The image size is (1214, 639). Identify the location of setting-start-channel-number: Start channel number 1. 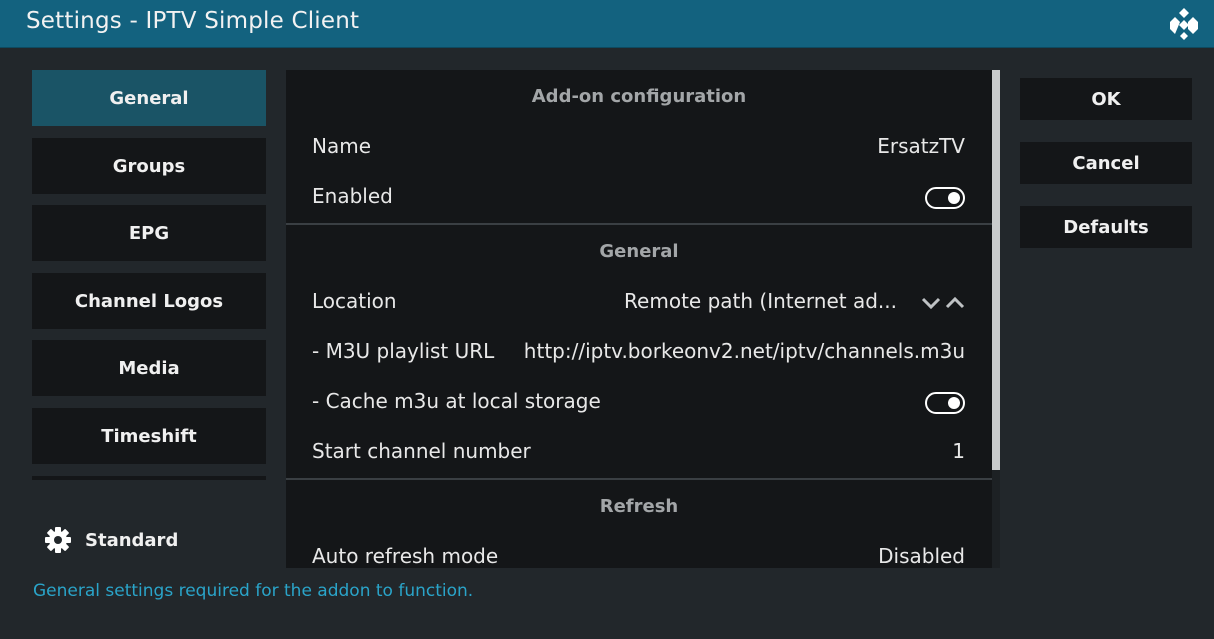
(639, 452).